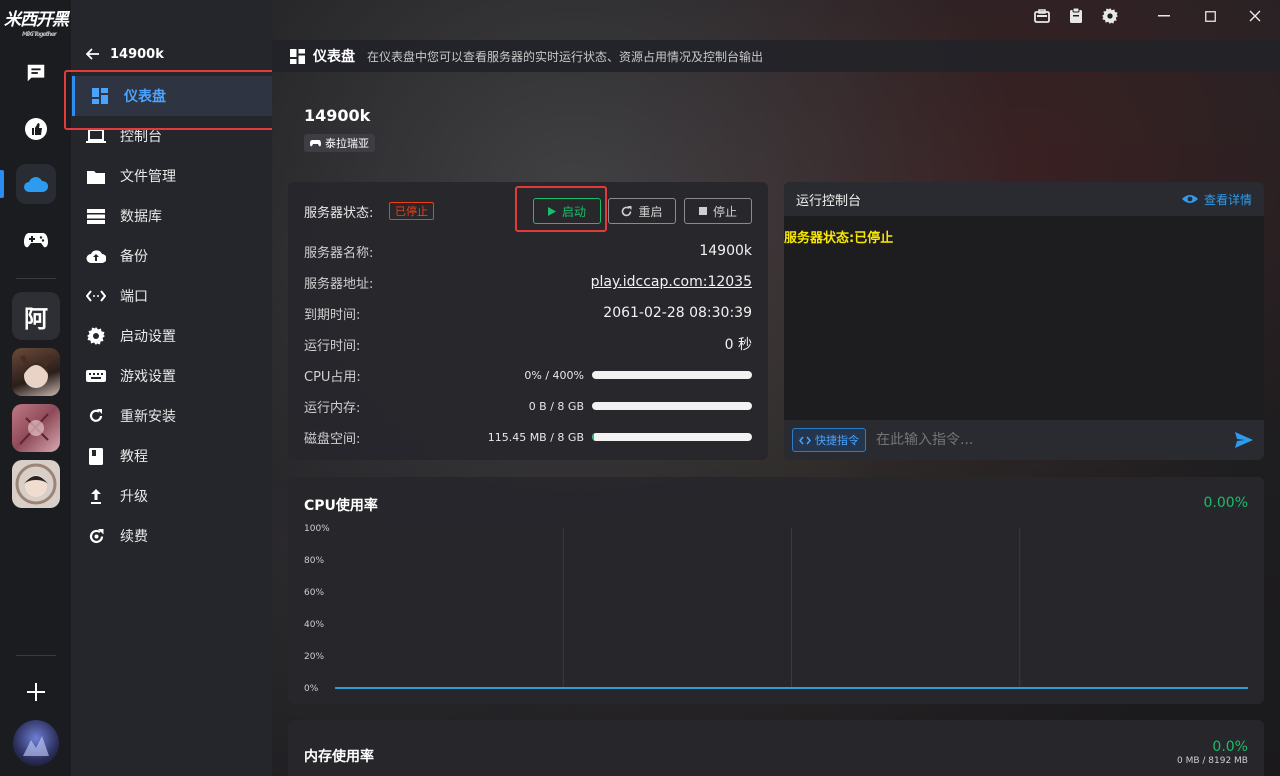 This screenshot has height=776, width=1280. What do you see at coordinates (1230, 747) in the screenshot?
I see `memory-chart-value: 0.0%` at bounding box center [1230, 747].